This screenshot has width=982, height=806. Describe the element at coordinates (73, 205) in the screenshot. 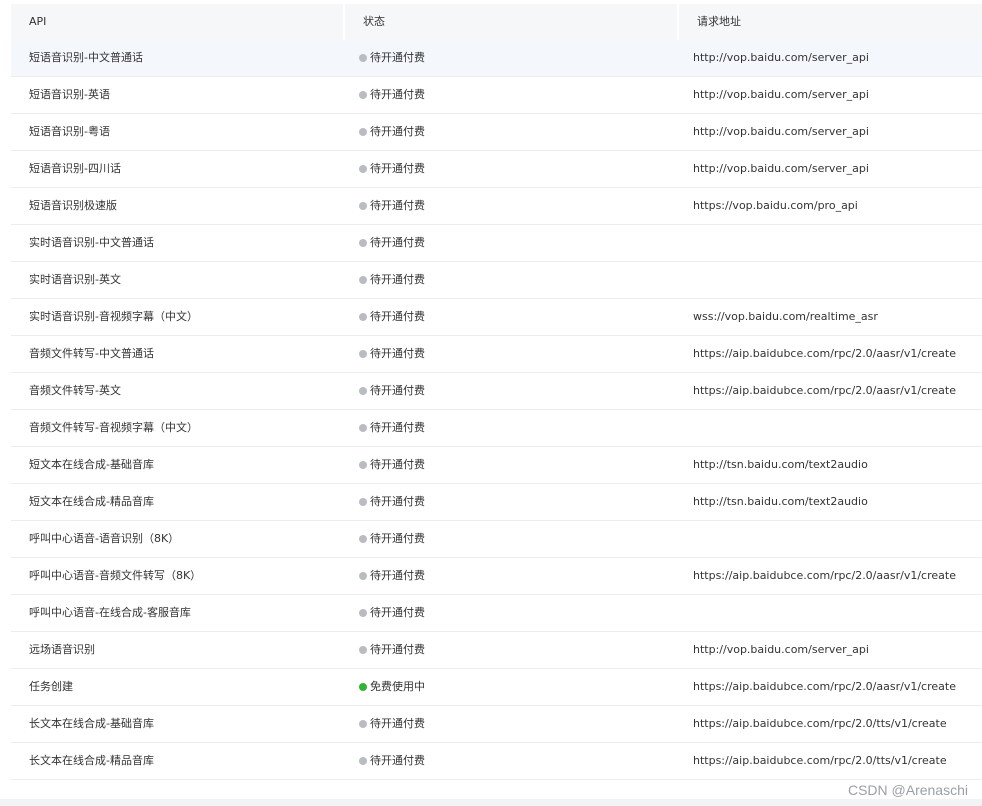

I see `api-name-cell: 短语音识别极速版` at that location.